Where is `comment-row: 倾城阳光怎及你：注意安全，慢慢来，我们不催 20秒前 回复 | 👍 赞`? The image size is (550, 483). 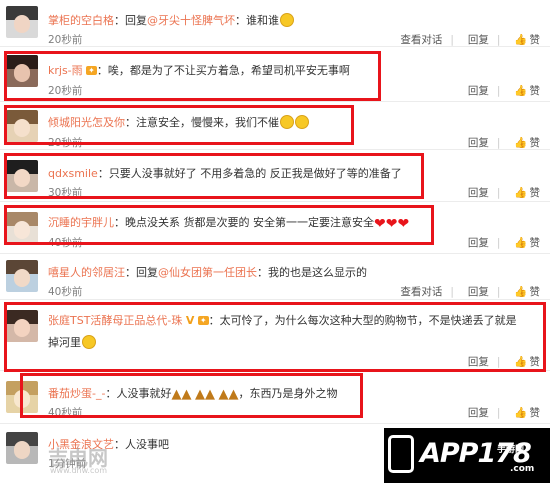
comment-row: 倾城阳光怎及你：注意安全，慢慢来，我们不催 20秒前 回复 | 👍 赞 is located at coordinates (275, 126).